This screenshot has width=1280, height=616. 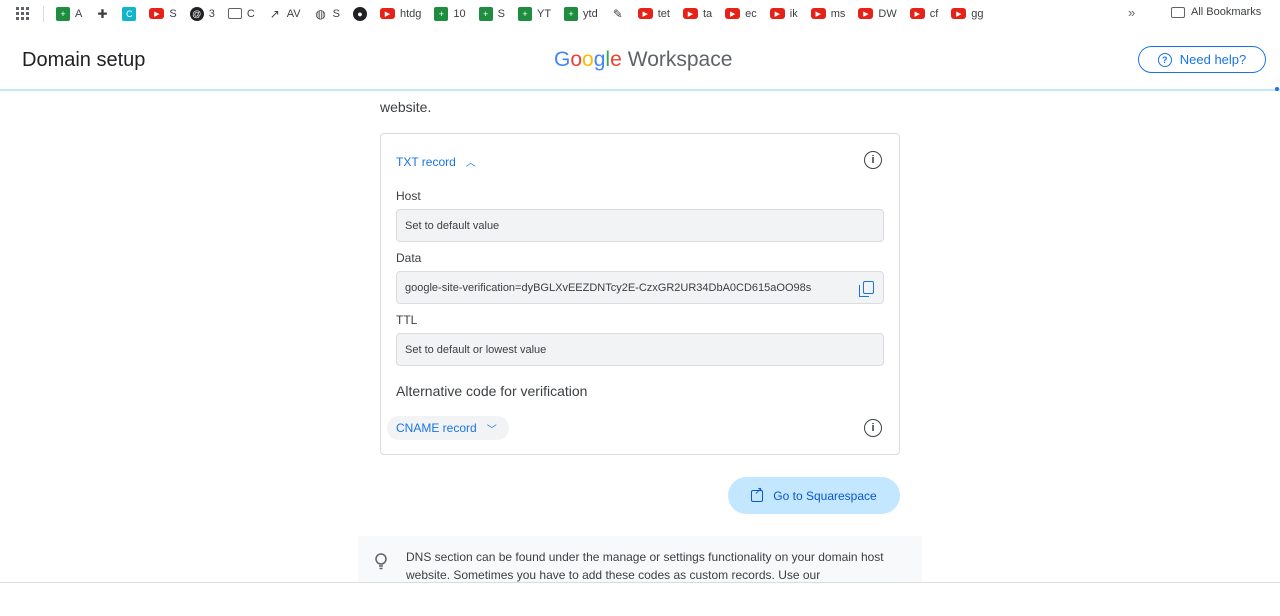 I want to click on workspace-wordmark: Workspace, so click(x=680, y=59).